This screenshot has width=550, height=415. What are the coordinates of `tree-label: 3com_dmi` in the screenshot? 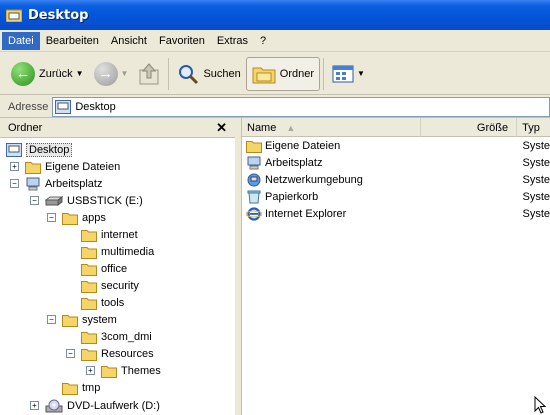 It's located at (126, 336).